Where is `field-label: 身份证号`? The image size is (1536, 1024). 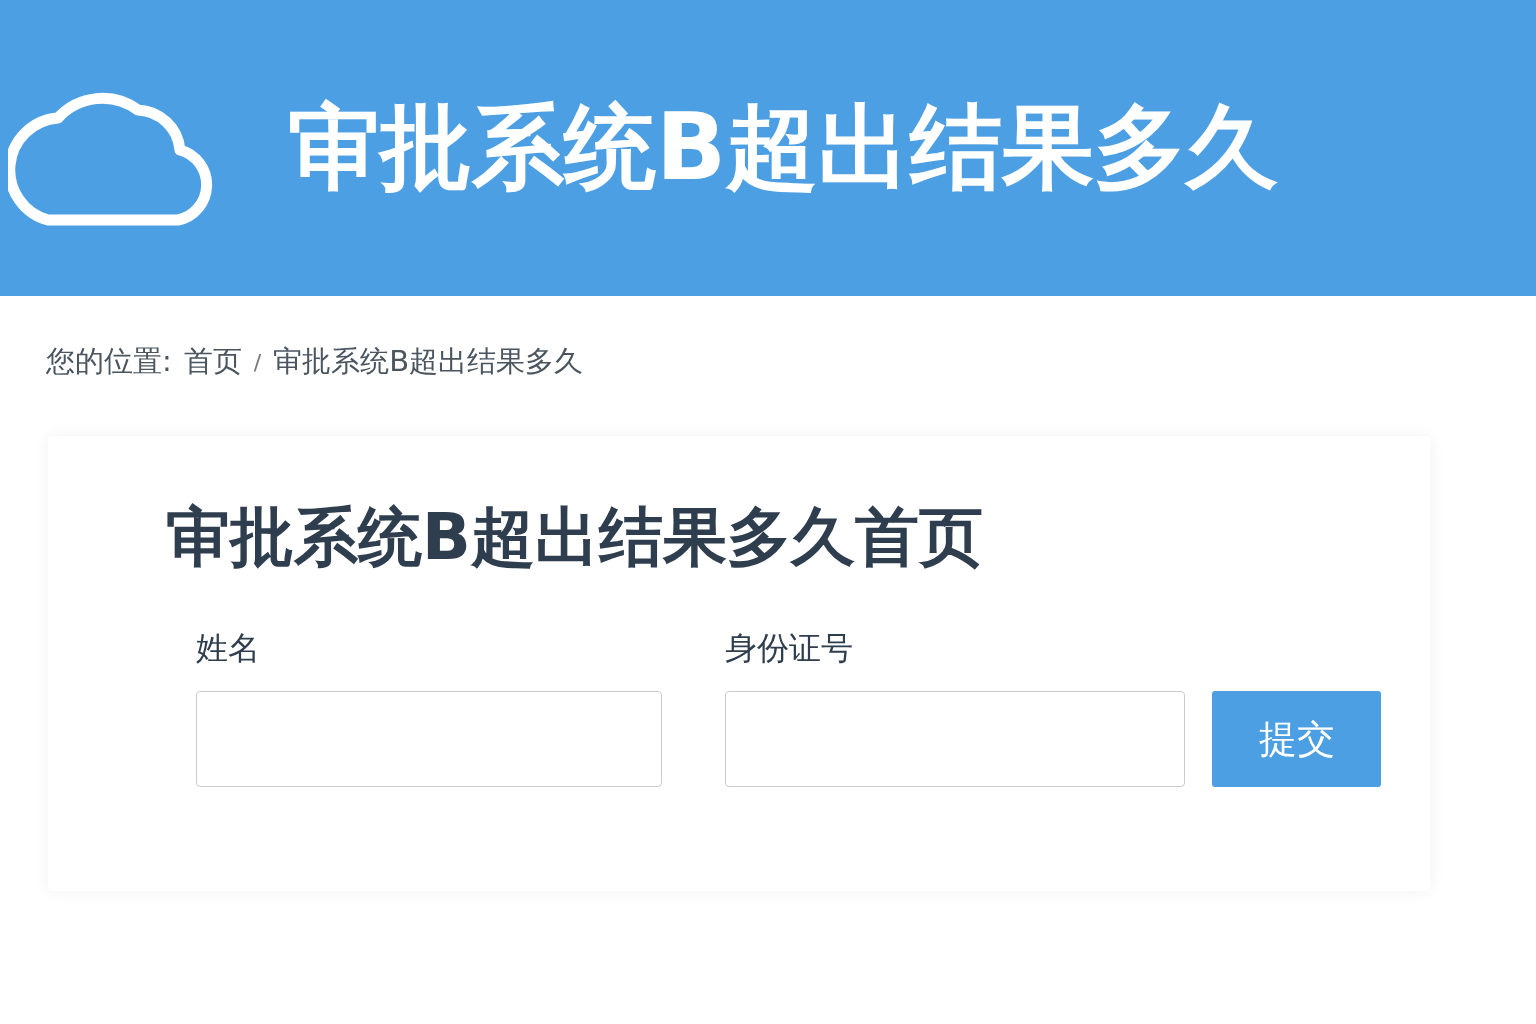
field-label: 身份证号 is located at coordinates (789, 648).